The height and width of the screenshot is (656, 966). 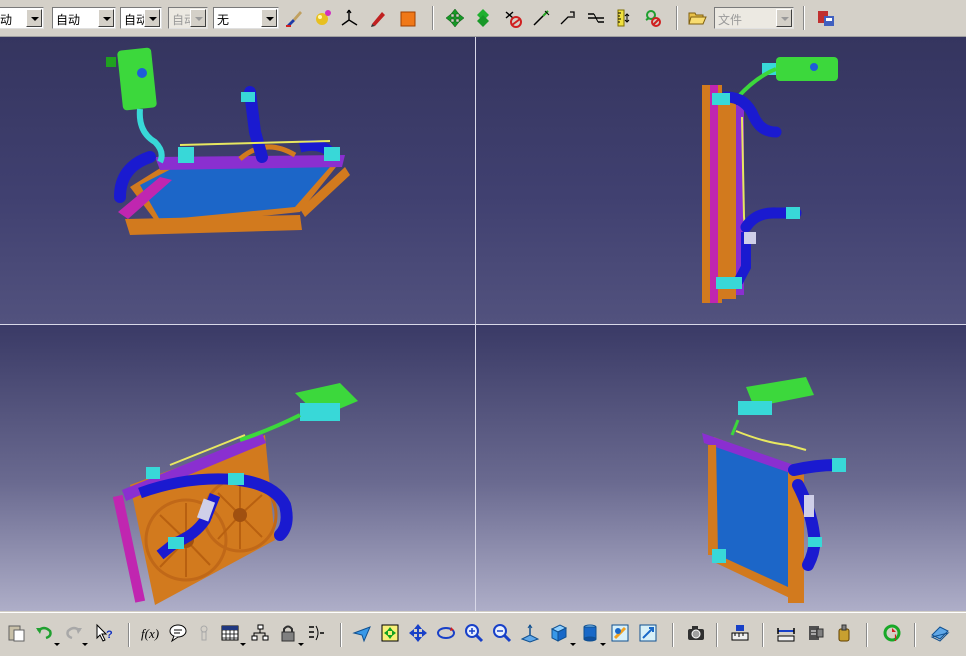 I want to click on rotate-icon, so click(x=483, y=18).